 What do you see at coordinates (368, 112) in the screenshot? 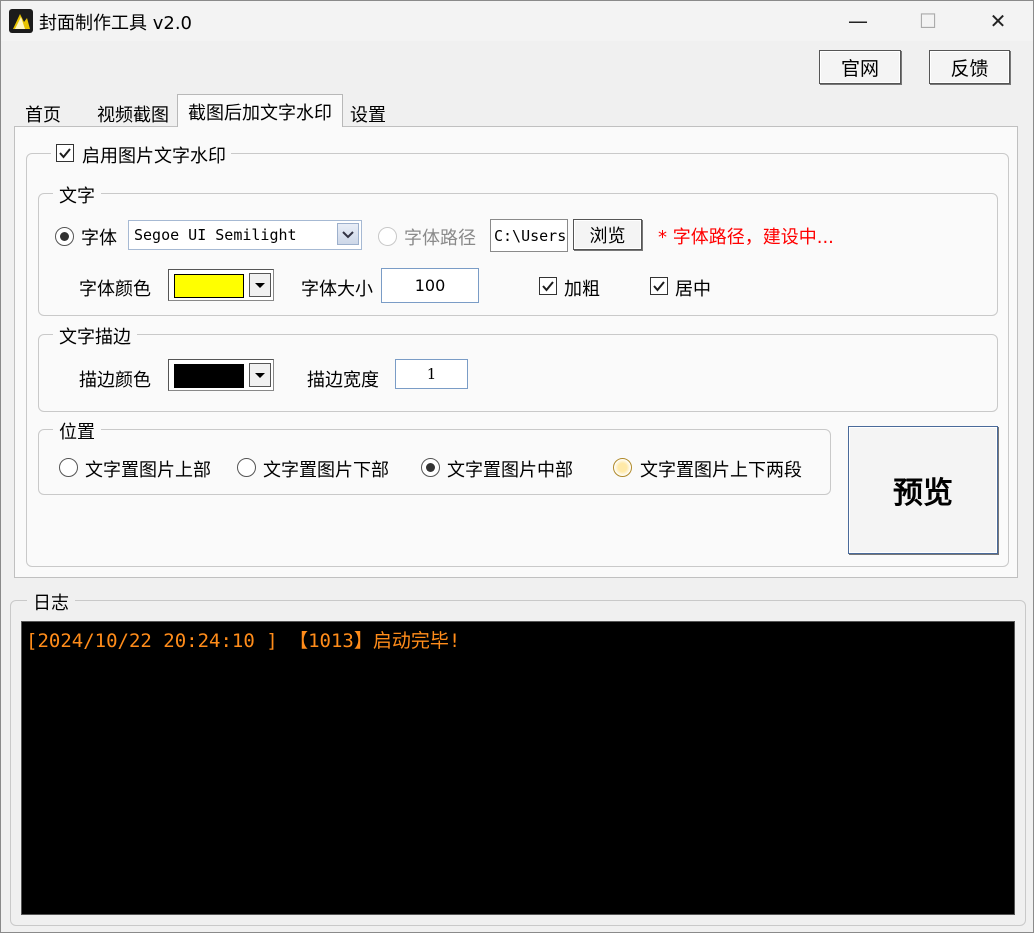
I see `tab-settings: 设置` at bounding box center [368, 112].